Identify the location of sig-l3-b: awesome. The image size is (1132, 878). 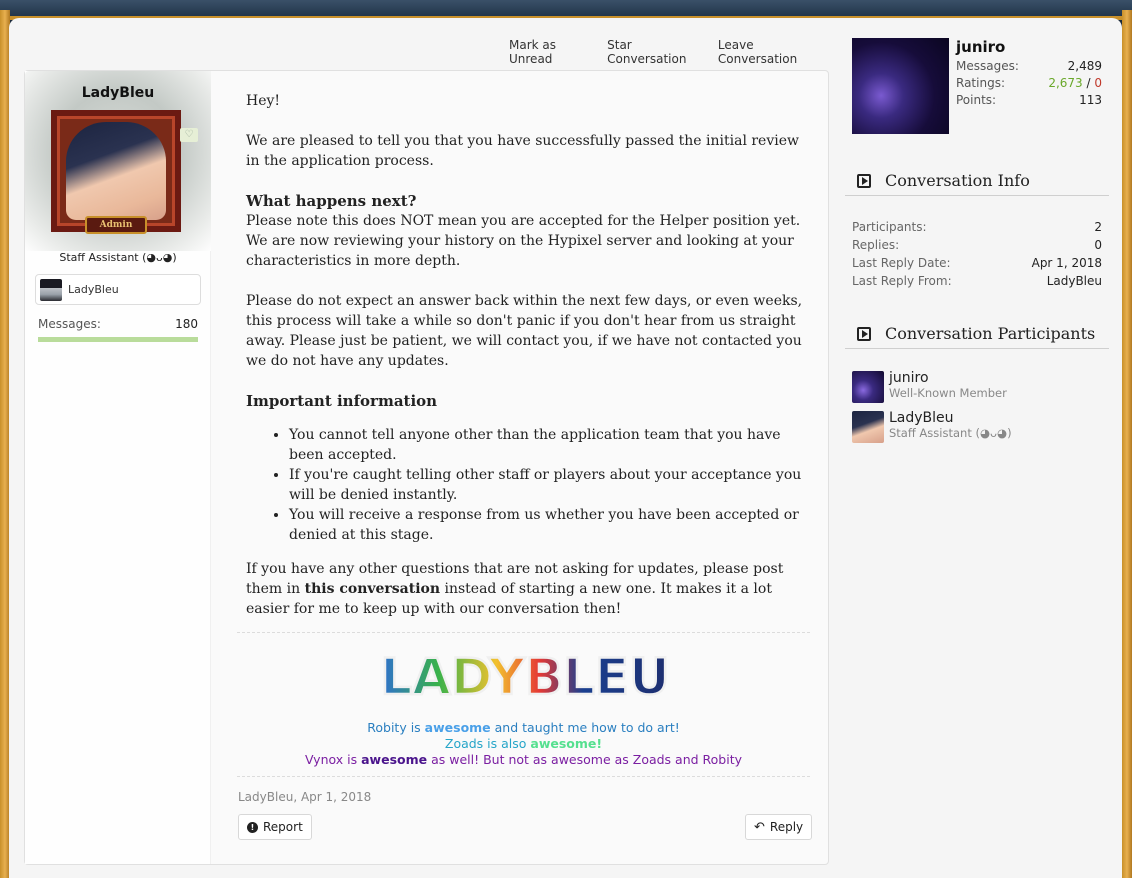
(394, 759).